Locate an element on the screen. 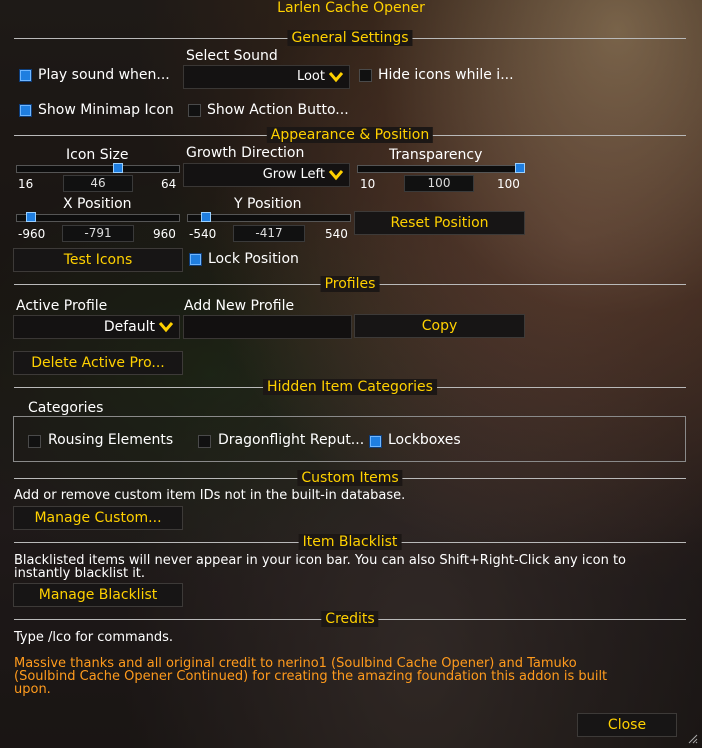  x-position-min: -960 is located at coordinates (32, 234).